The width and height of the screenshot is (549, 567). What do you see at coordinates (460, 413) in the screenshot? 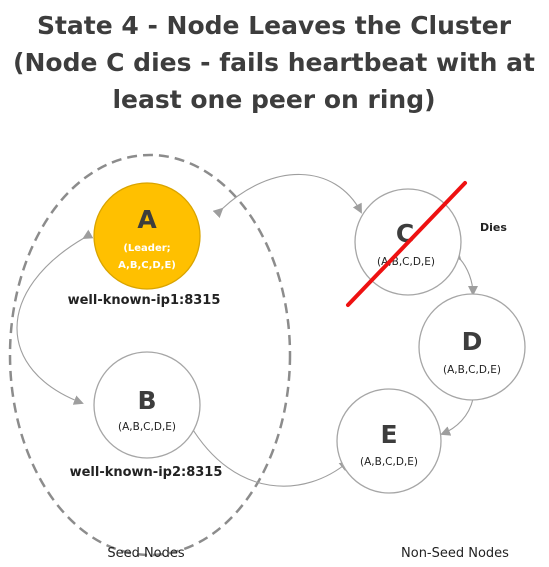
I see `arrow-d-e` at bounding box center [460, 413].